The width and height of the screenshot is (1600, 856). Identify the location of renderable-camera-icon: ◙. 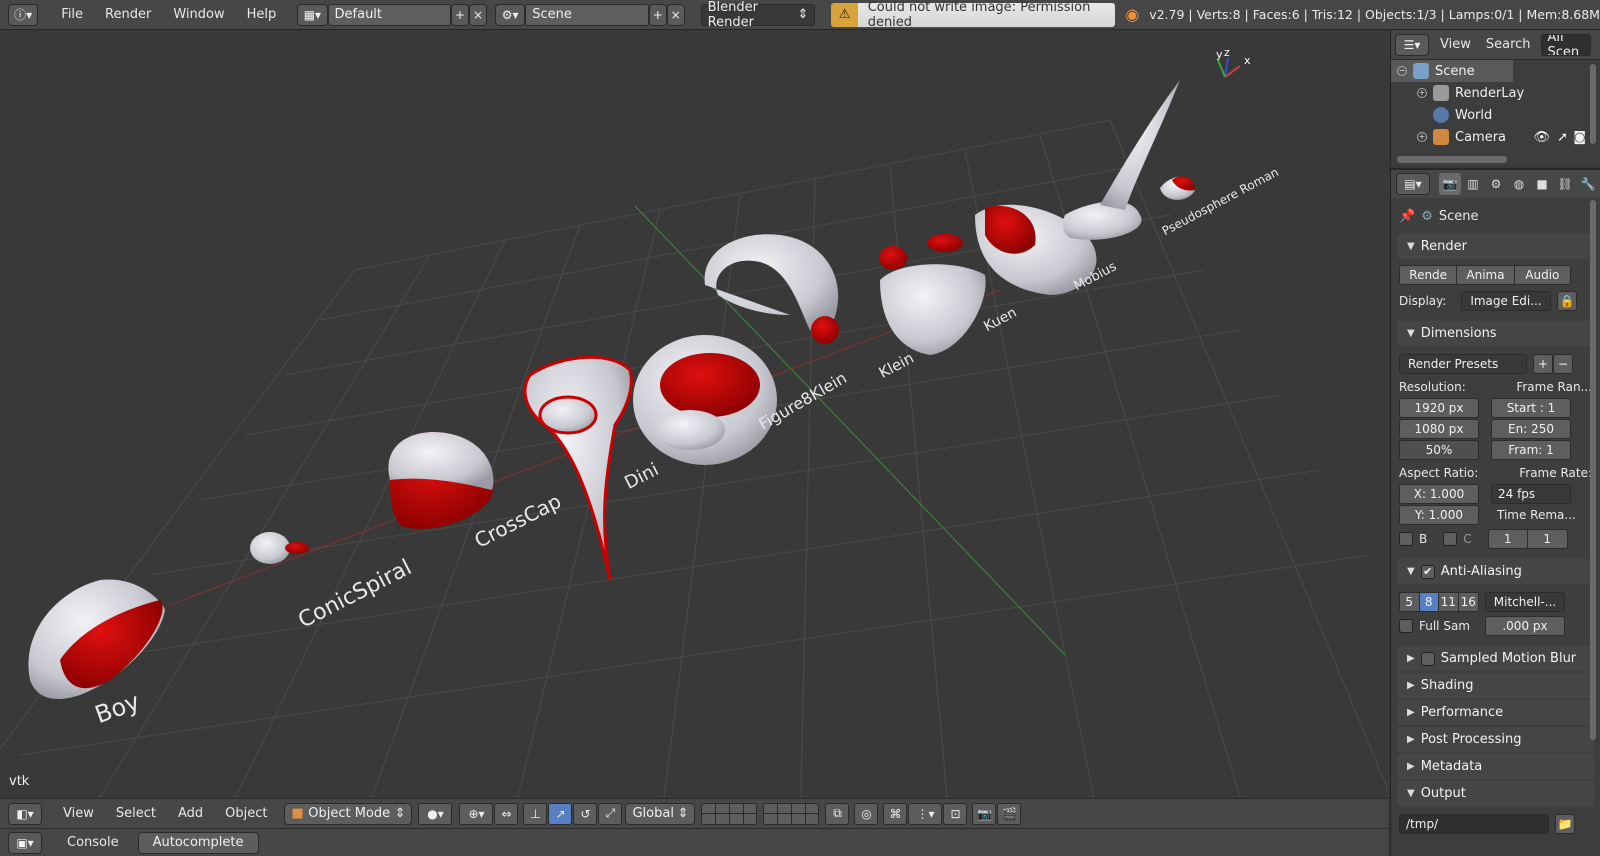
(1579, 137).